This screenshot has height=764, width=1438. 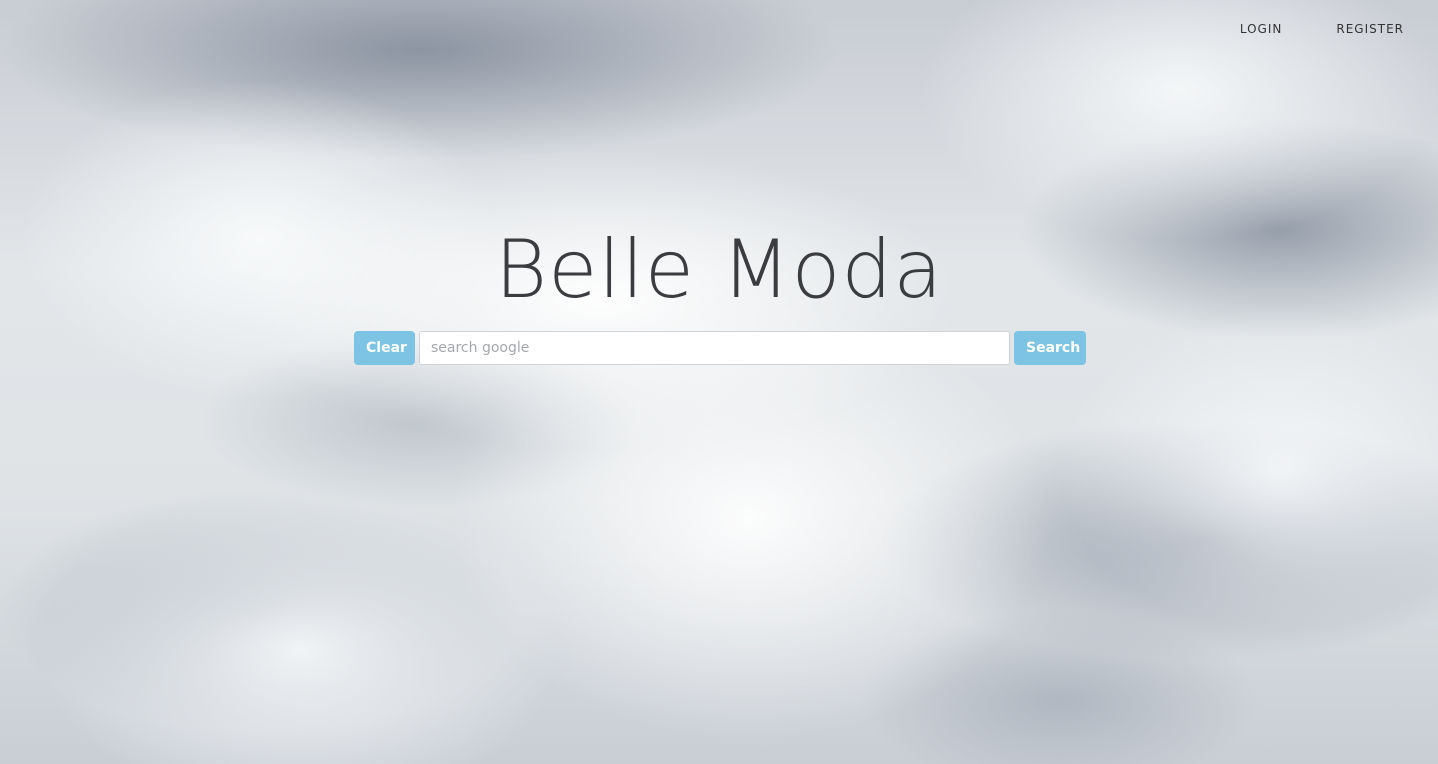 What do you see at coordinates (1050, 348) in the screenshot?
I see `search-button: Search` at bounding box center [1050, 348].